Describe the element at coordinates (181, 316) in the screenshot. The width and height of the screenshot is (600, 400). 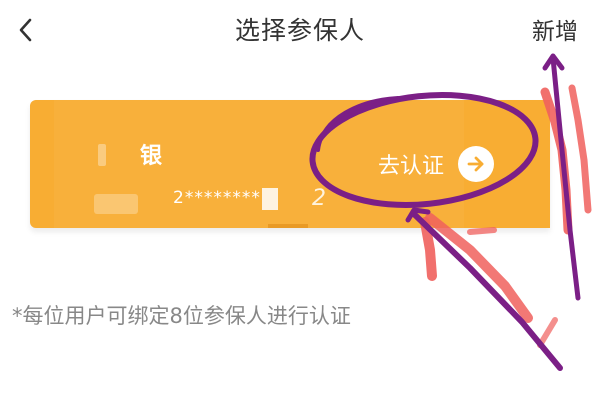
I see `binding-limit-hint: *每位用户可绑定8位参保人进行认证` at that location.